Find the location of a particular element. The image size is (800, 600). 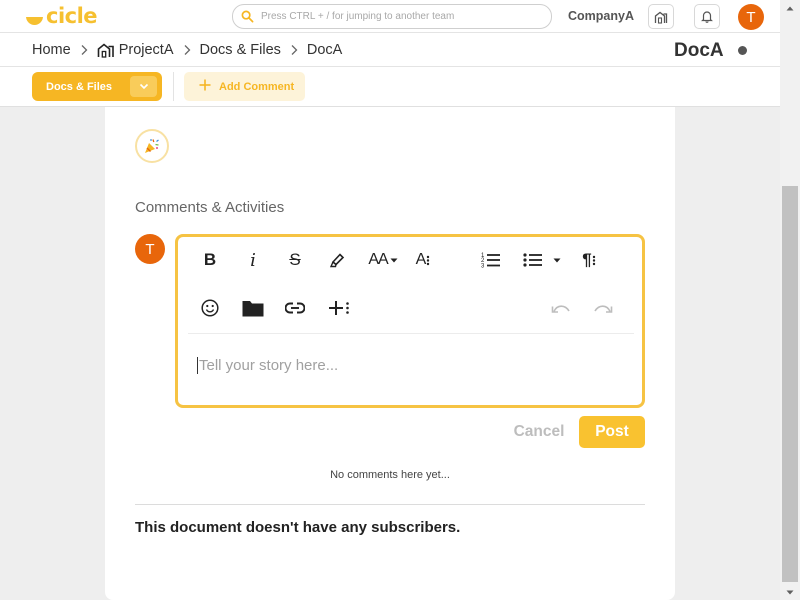

bell-icon is located at coordinates (707, 17).